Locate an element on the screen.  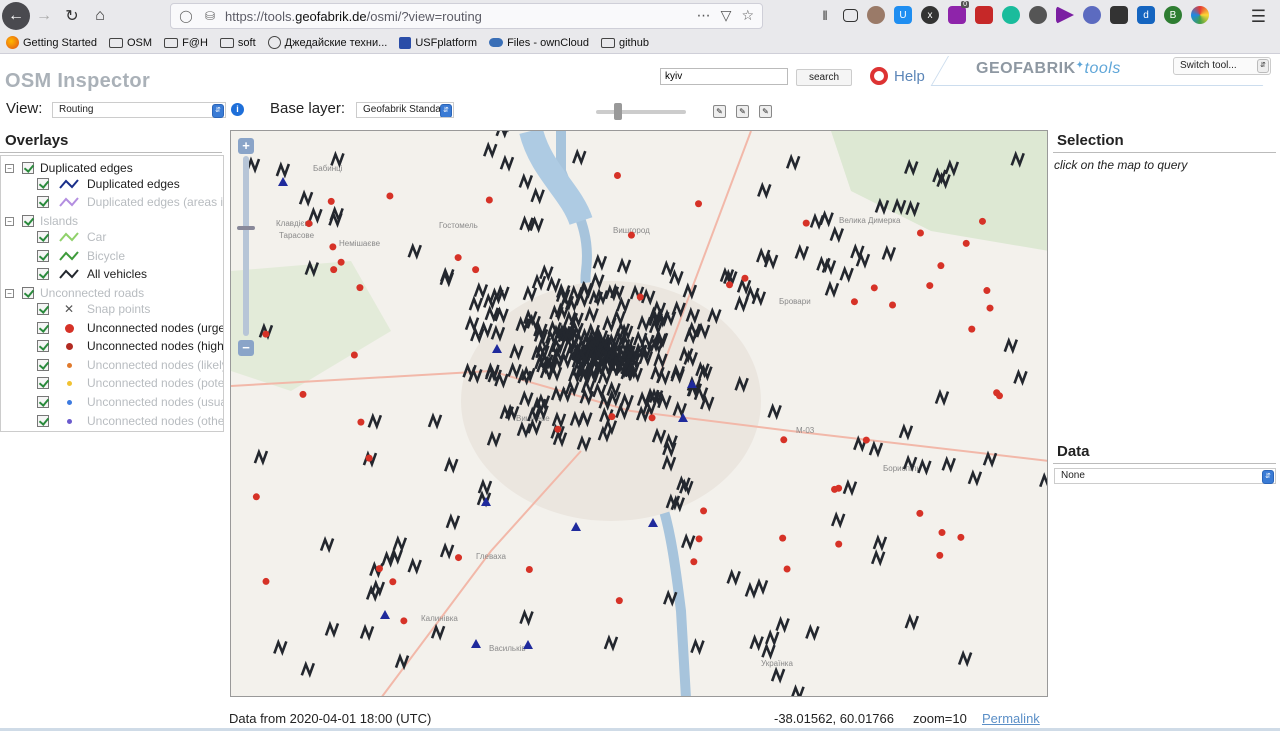
overlay-item-unconnected-urgent: Unconnected nodes (urgen is located at coordinates (130, 328).